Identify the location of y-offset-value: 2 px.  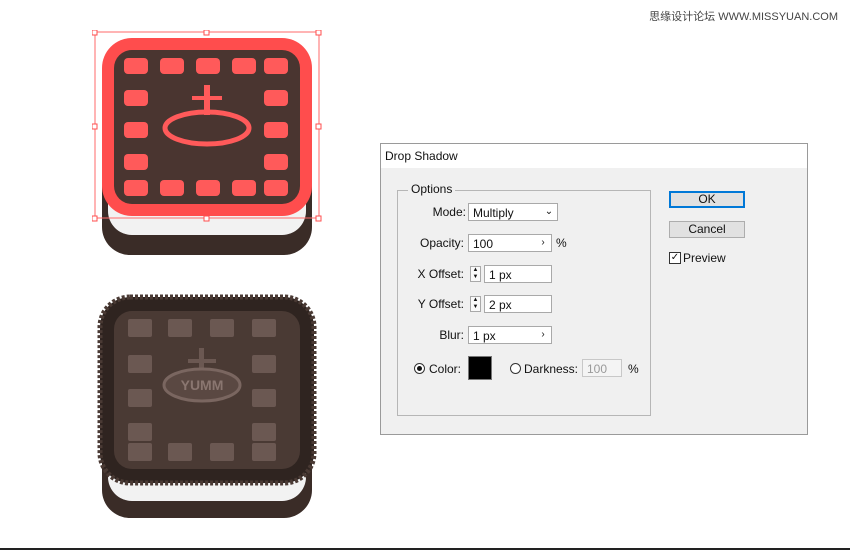
(500, 305).